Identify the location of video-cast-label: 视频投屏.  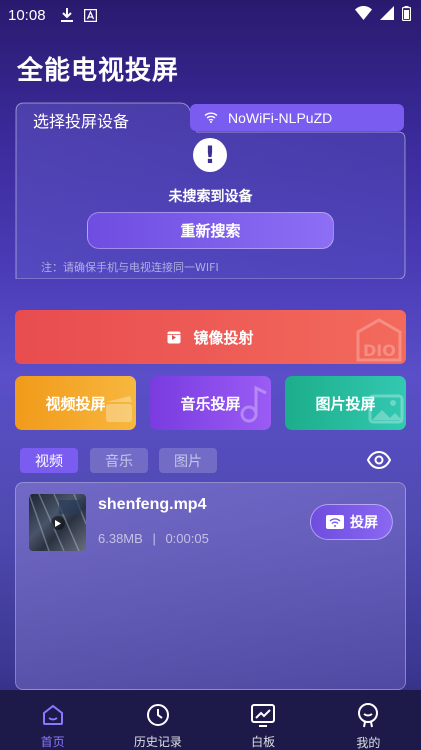
(75, 403).